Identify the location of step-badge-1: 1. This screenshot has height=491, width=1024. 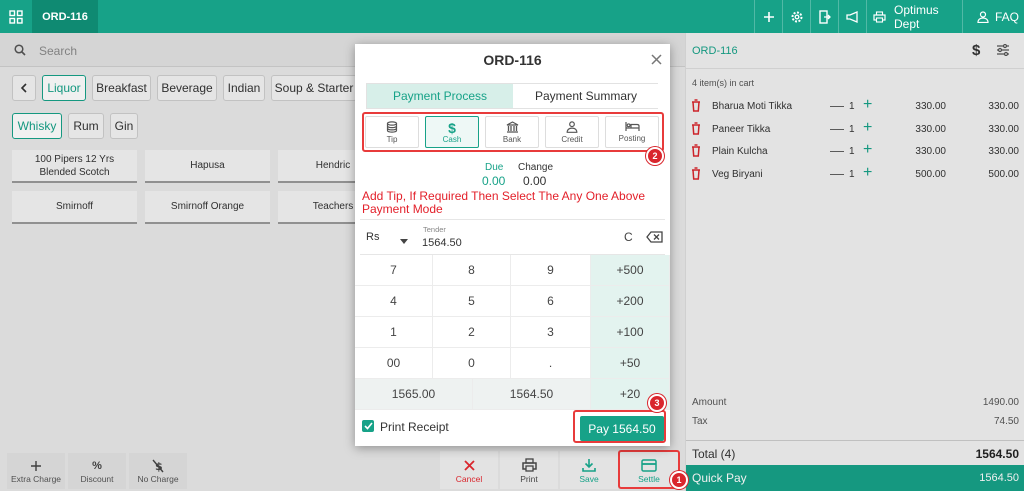
(679, 480).